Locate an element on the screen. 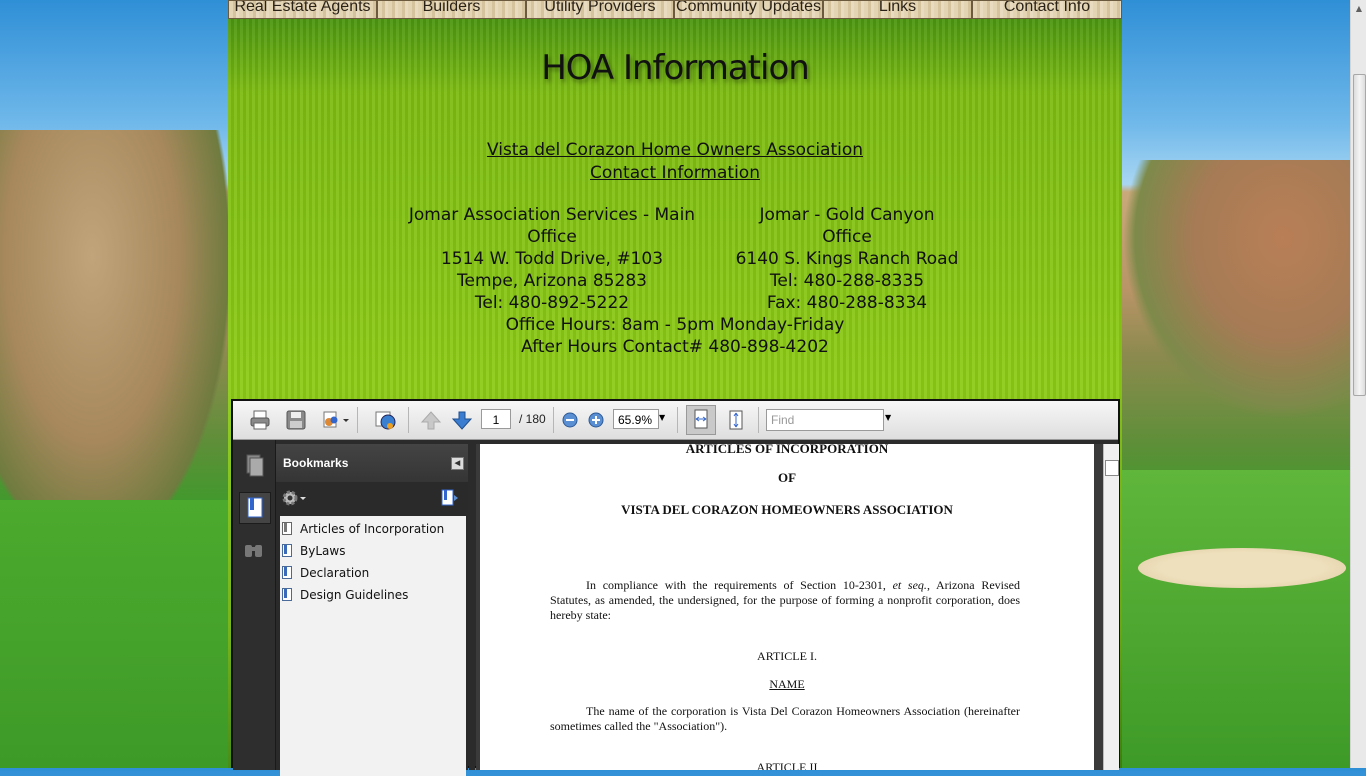 This screenshot has width=1366, height=776. nav-utility-providers: Utility Providers is located at coordinates (600, 9).